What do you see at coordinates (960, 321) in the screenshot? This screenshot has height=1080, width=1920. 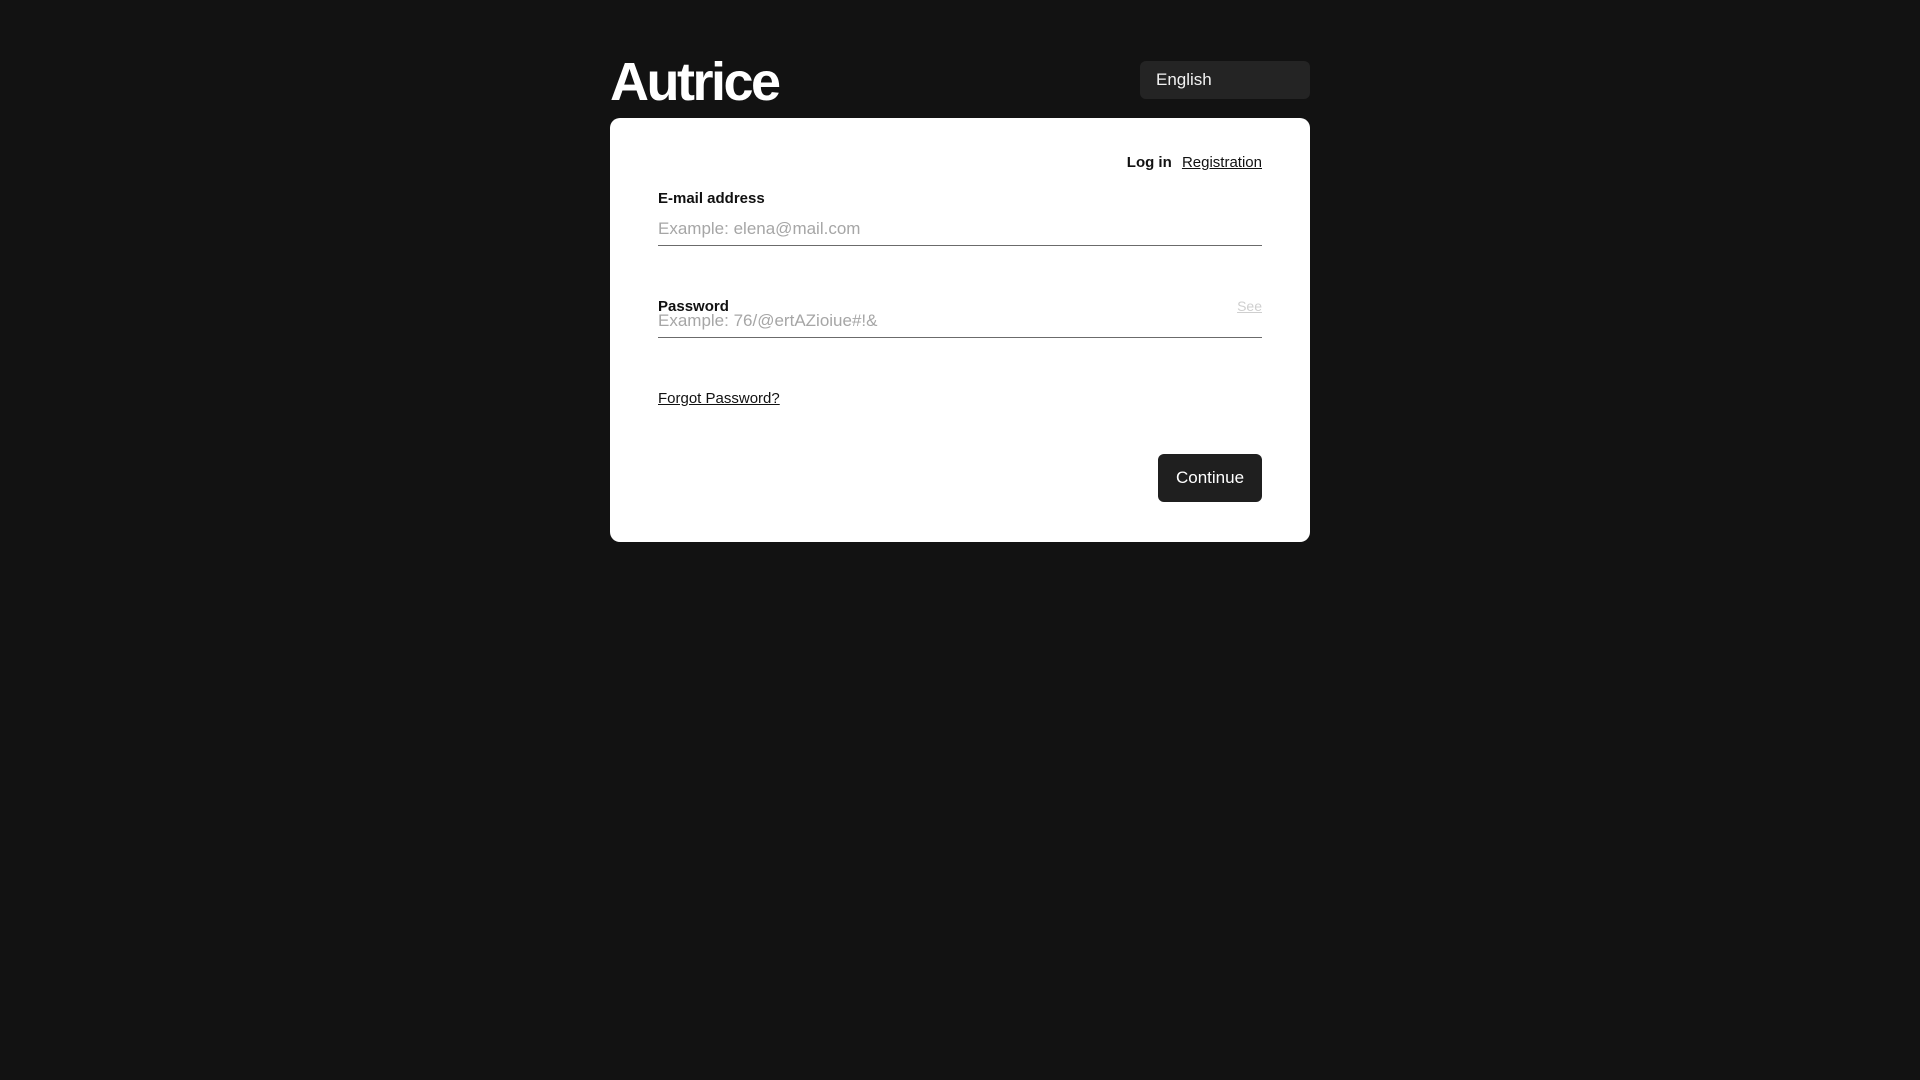 I see `password-input` at bounding box center [960, 321].